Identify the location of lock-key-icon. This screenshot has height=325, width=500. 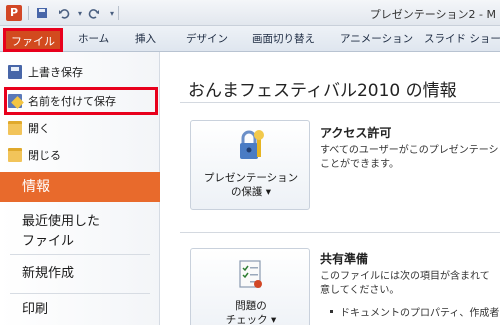
(252, 144).